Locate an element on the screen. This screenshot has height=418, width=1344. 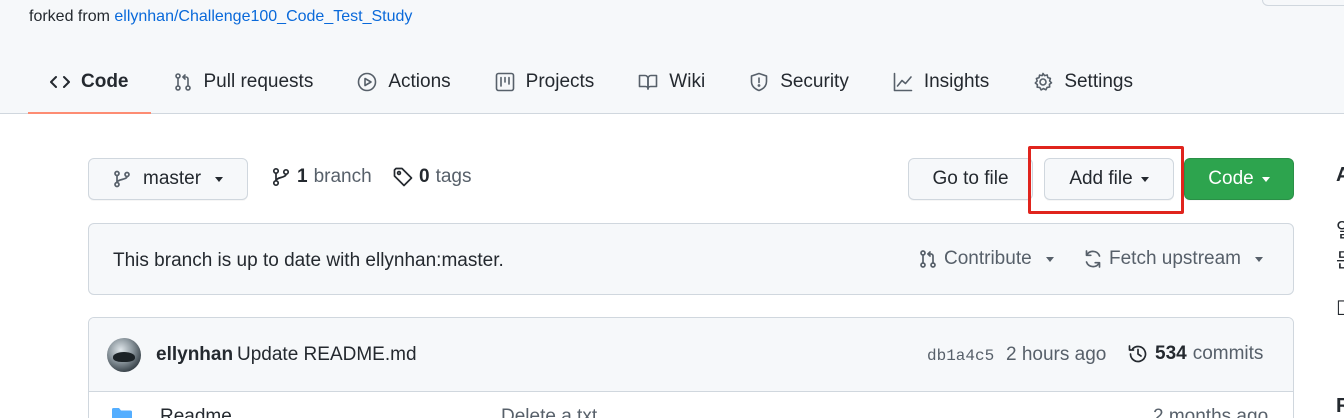
sidebar-readme-link: ☐ is located at coordinates (1340, 308).